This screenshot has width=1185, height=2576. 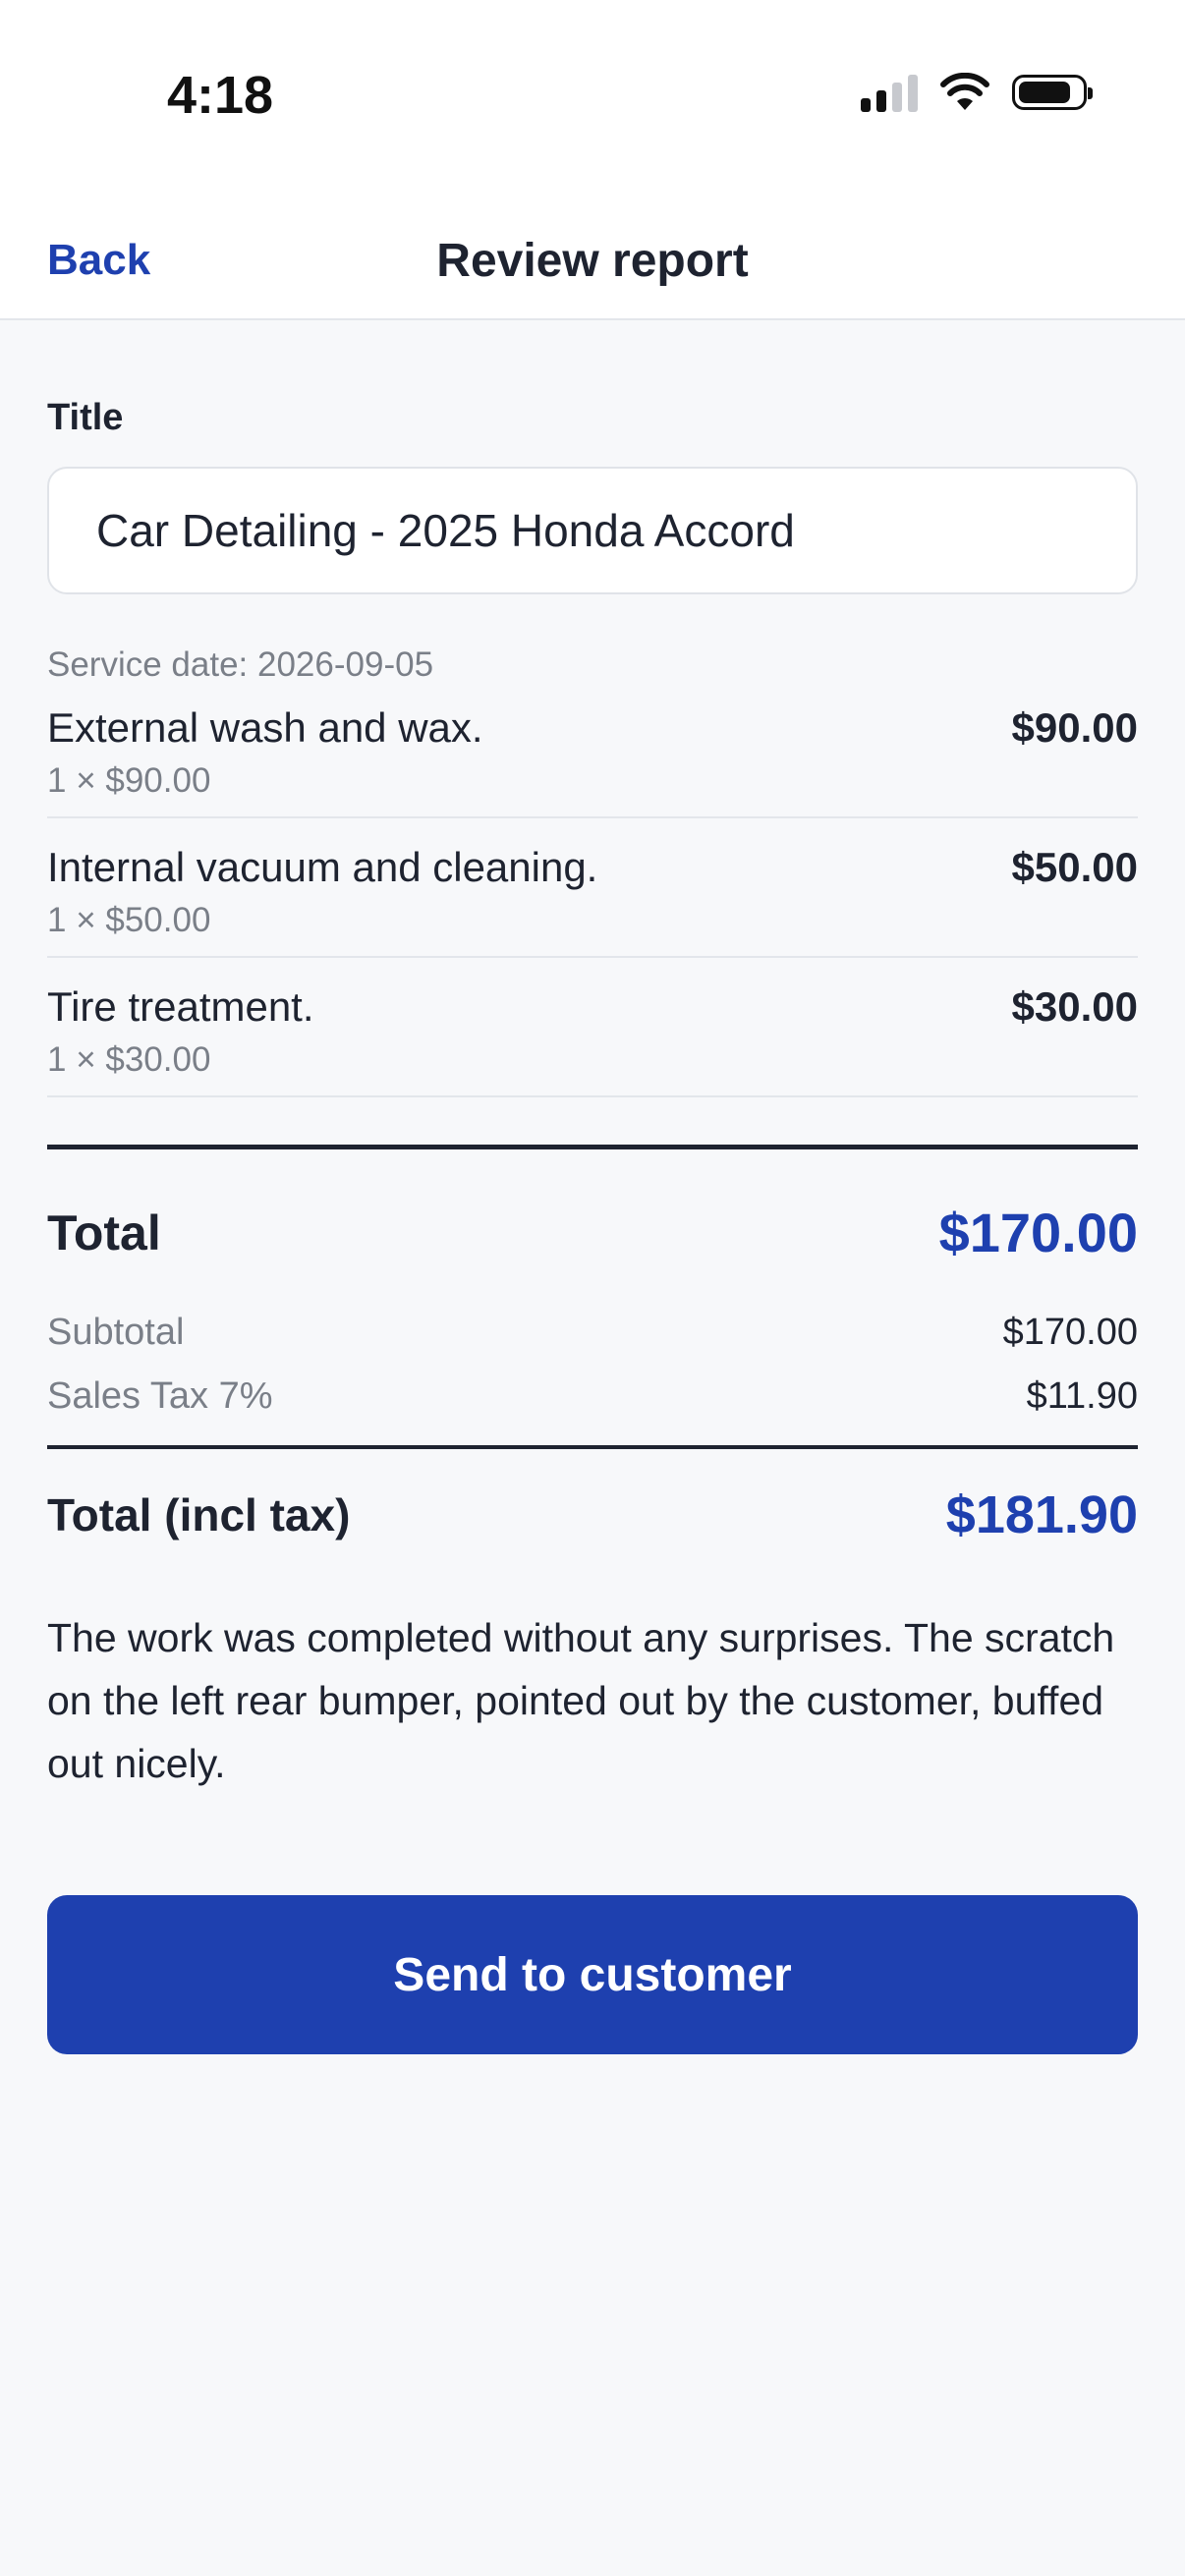 I want to click on line-item-name: Tire treatment., so click(x=181, y=1006).